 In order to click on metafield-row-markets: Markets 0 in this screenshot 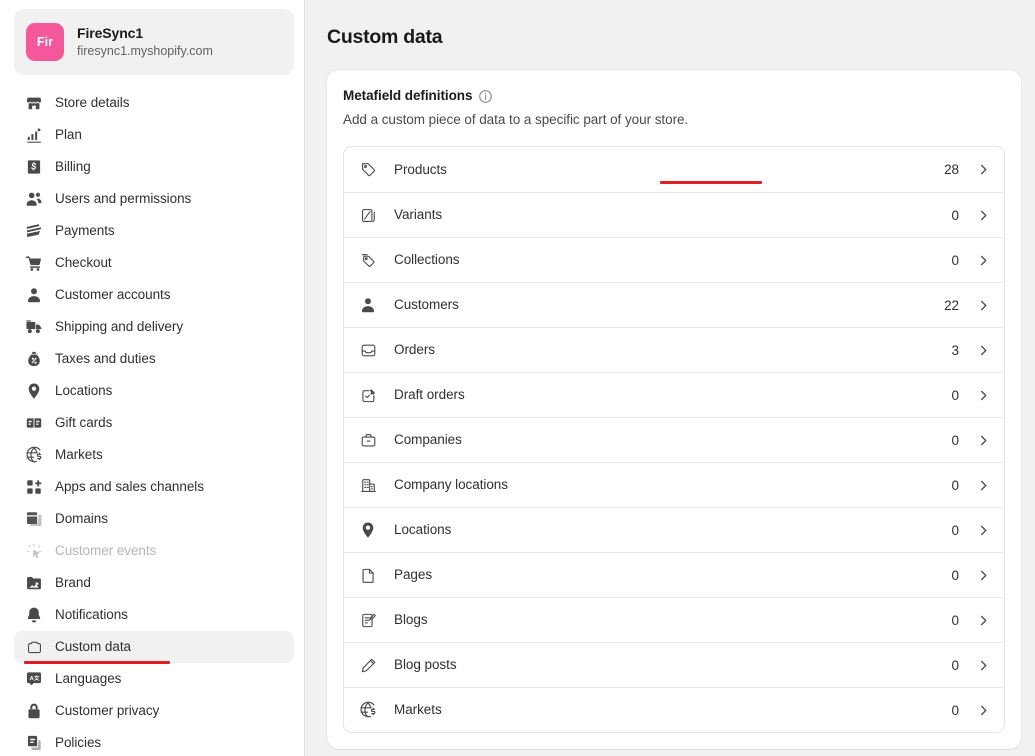, I will do `click(674, 709)`.